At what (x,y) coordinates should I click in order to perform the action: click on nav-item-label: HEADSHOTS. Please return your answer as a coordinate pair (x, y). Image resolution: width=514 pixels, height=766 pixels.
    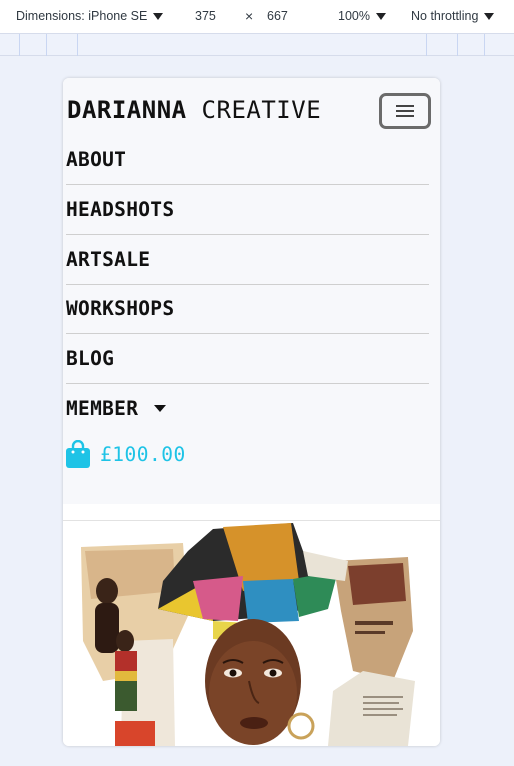
    Looking at the image, I should click on (120, 209).